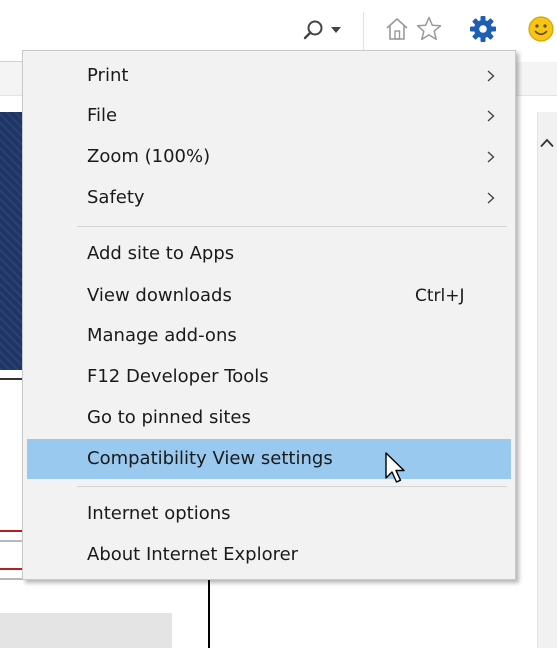 This screenshot has height=648, width=557. I want to click on smiley-feedback-icon, so click(541, 29).